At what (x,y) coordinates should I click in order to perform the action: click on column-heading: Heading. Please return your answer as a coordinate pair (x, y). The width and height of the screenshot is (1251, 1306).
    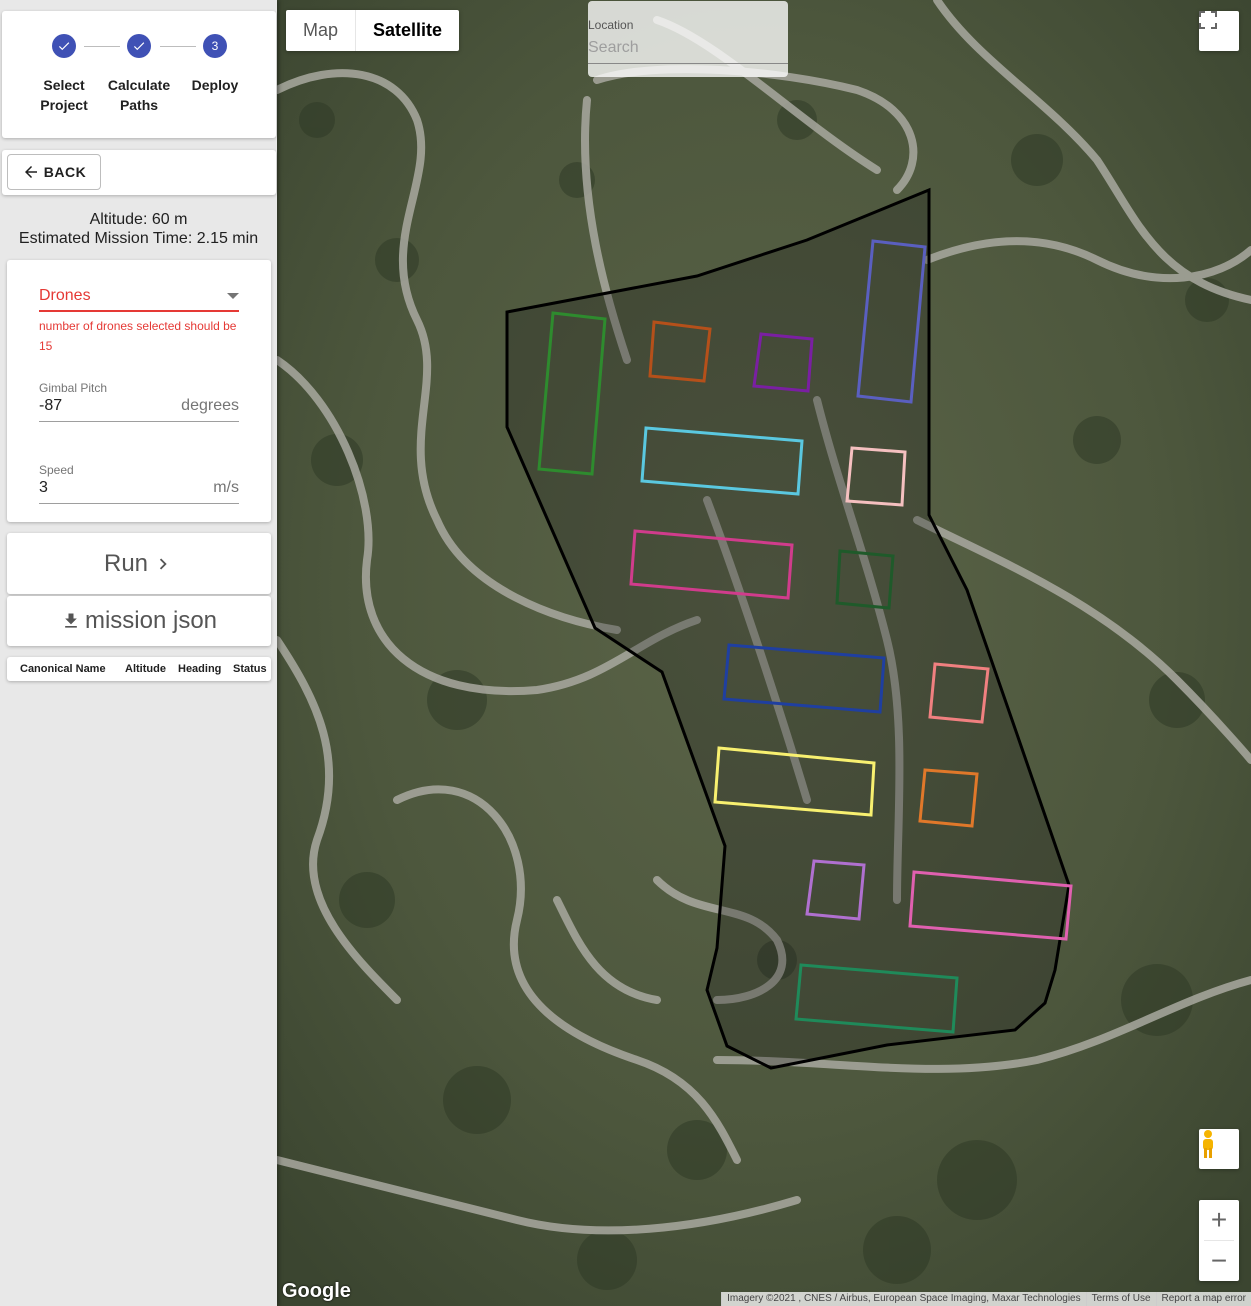
    Looking at the image, I should click on (200, 669).